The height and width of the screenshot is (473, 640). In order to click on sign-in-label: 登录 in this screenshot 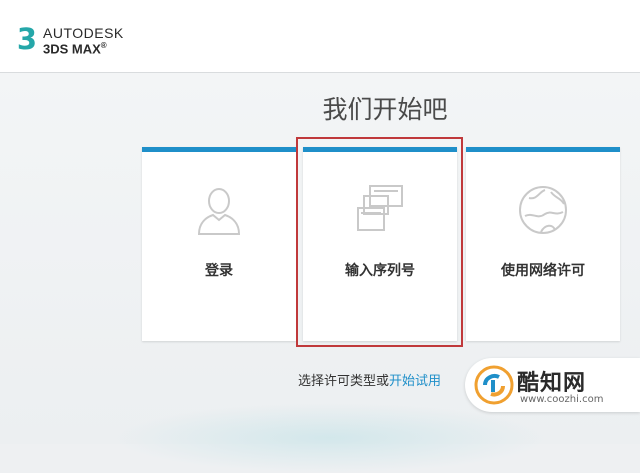, I will do `click(219, 271)`.